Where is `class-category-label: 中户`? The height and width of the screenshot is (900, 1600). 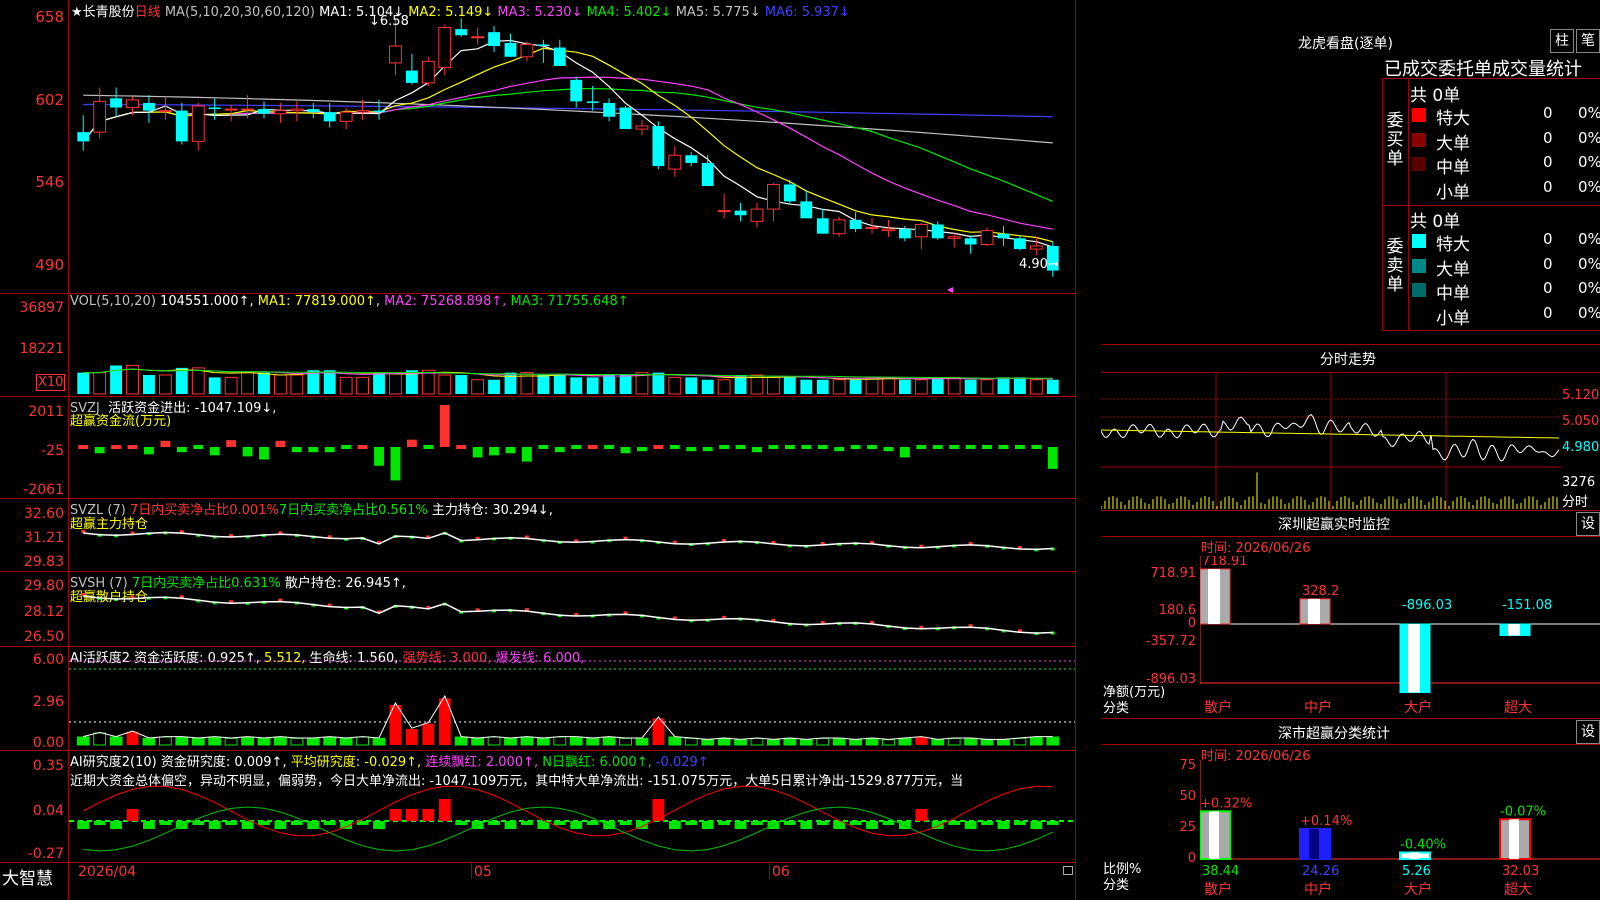
class-category-label: 中户 is located at coordinates (1318, 889).